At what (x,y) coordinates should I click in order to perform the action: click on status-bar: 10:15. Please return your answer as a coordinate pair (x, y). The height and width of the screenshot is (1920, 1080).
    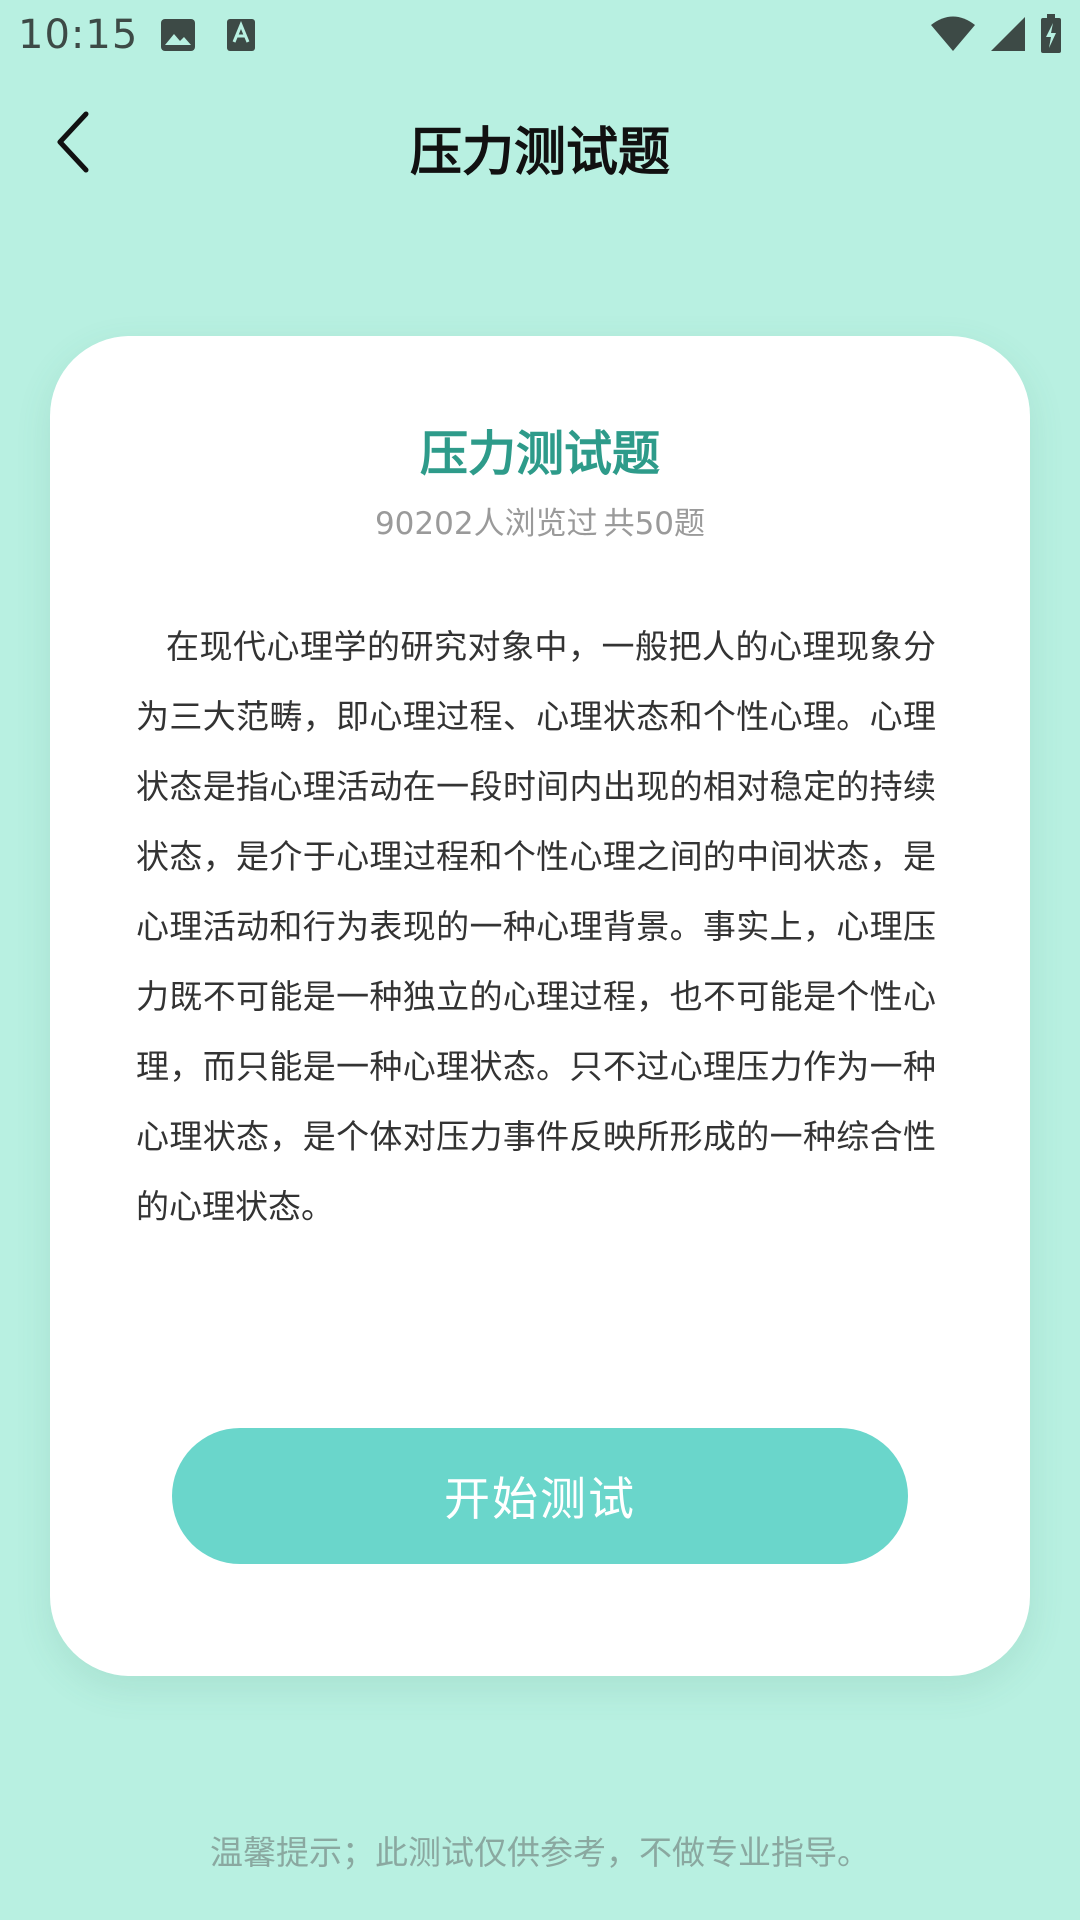
    Looking at the image, I should click on (540, 36).